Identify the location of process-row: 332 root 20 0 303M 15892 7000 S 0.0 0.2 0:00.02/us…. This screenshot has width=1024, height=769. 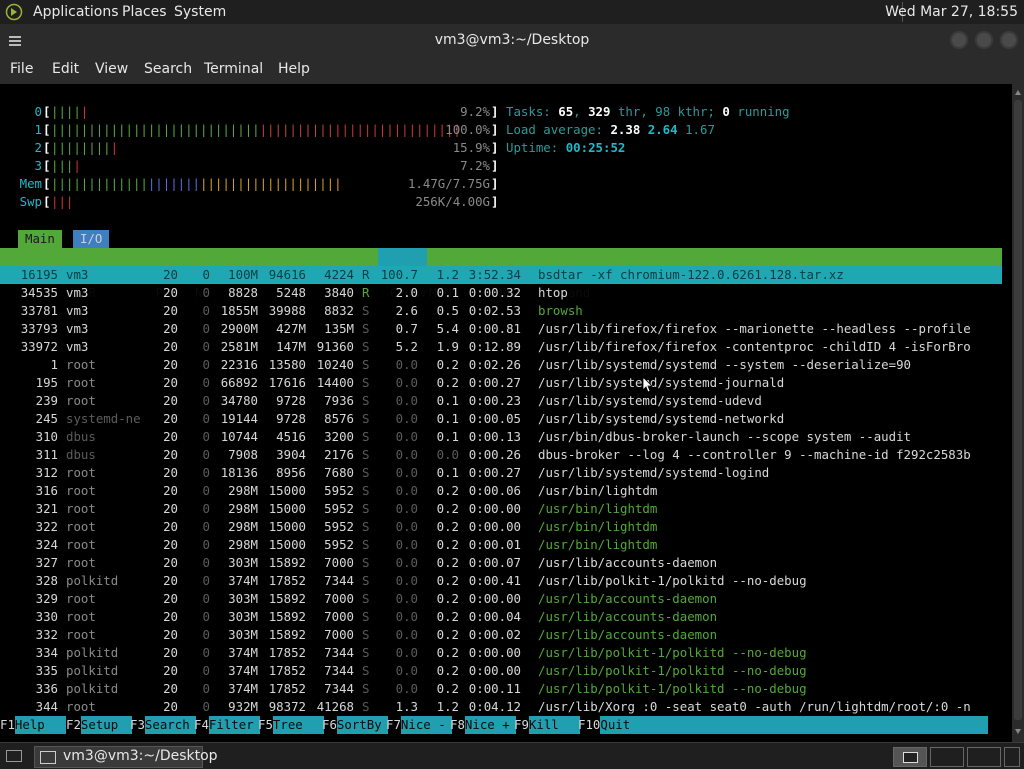
(501, 635).